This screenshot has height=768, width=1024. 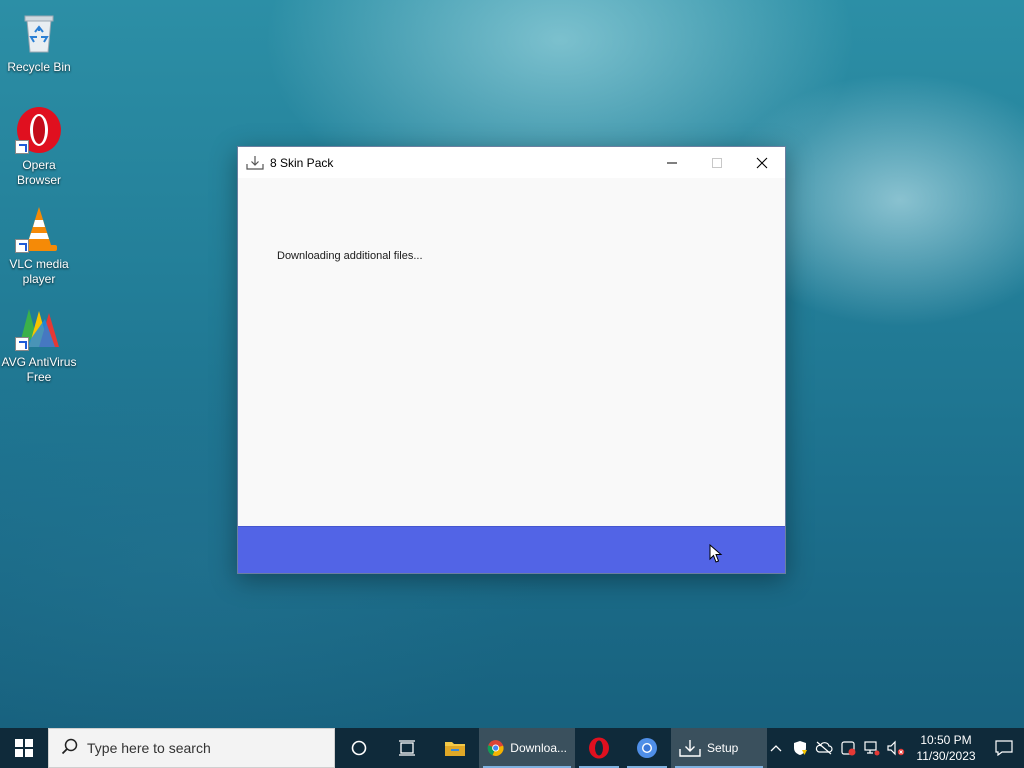 What do you see at coordinates (149, 748) in the screenshot?
I see `search-placeholder: Type here to search` at bounding box center [149, 748].